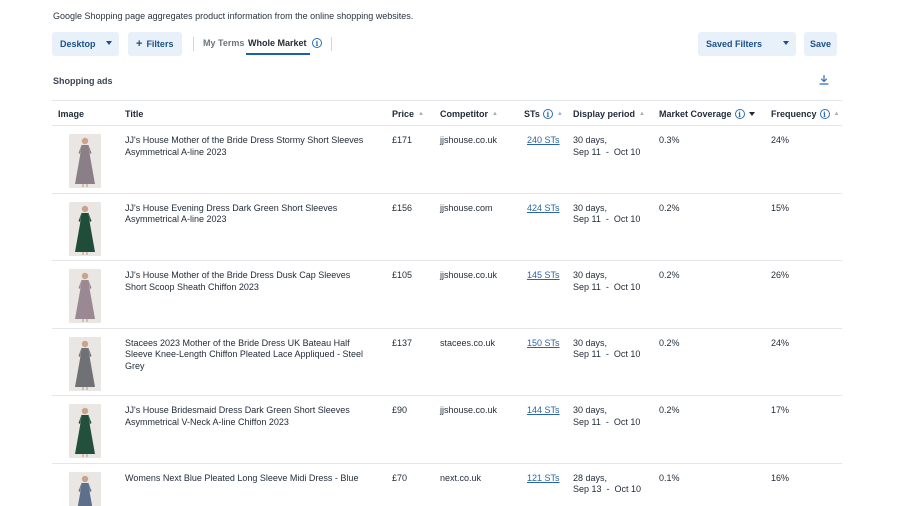  What do you see at coordinates (609, 114) in the screenshot?
I see `column-display-period: Display period ▲` at bounding box center [609, 114].